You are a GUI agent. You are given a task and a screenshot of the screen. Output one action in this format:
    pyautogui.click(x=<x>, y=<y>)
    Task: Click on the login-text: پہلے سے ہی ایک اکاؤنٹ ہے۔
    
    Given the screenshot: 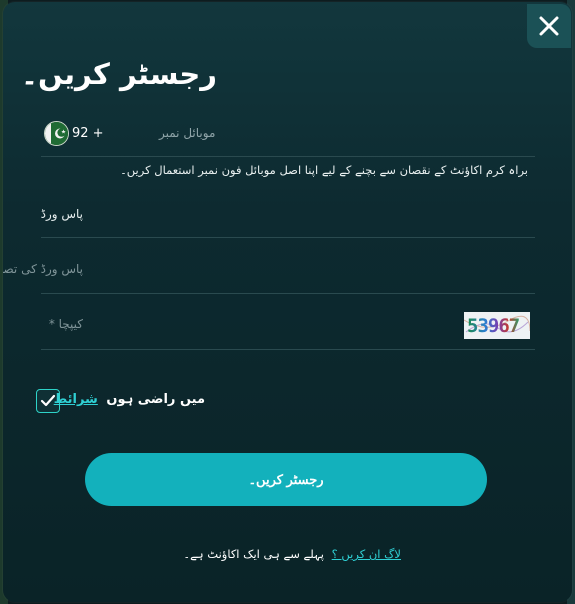 What is the action you would take?
    pyautogui.click(x=253, y=554)
    